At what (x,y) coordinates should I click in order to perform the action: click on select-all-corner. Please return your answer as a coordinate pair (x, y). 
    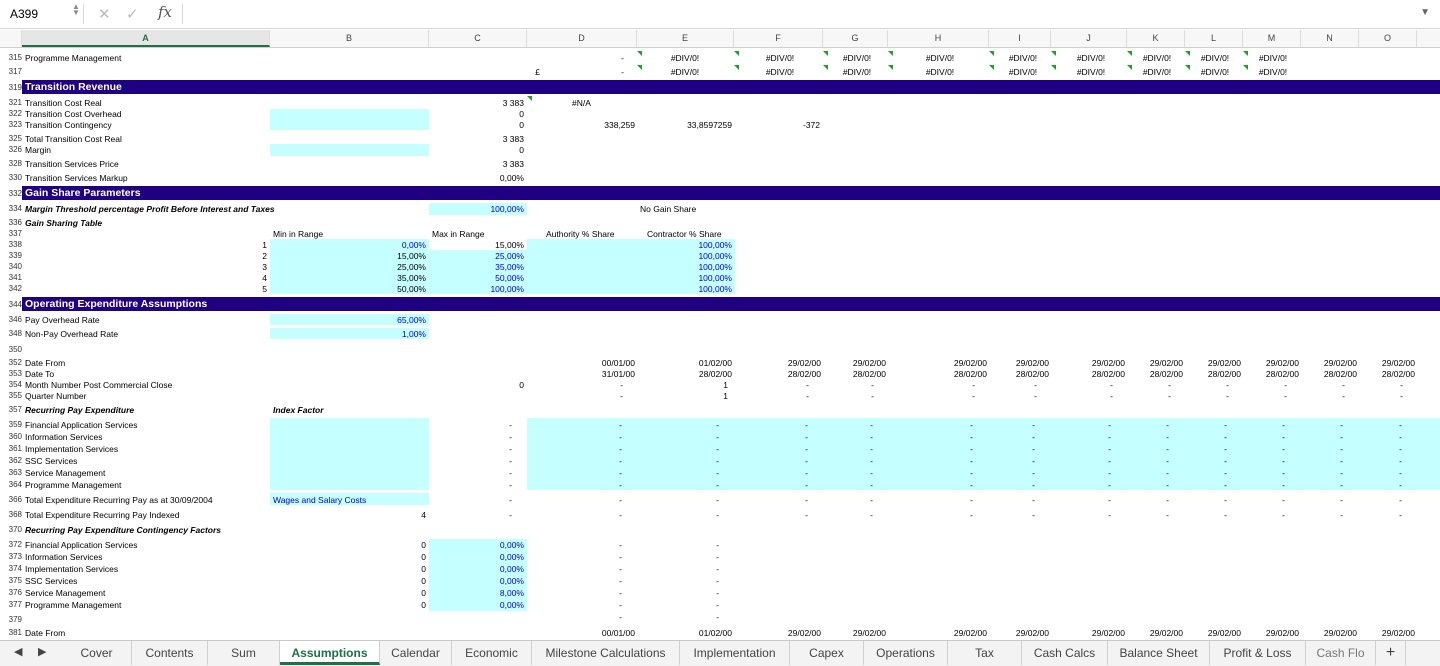
    Looking at the image, I should click on (11, 38).